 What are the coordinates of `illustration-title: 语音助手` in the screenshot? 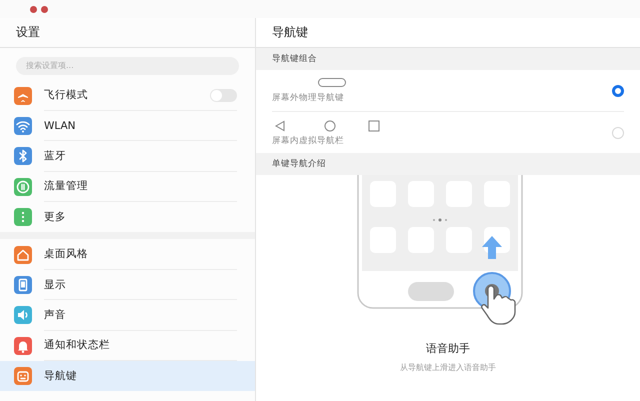 It's located at (448, 348).